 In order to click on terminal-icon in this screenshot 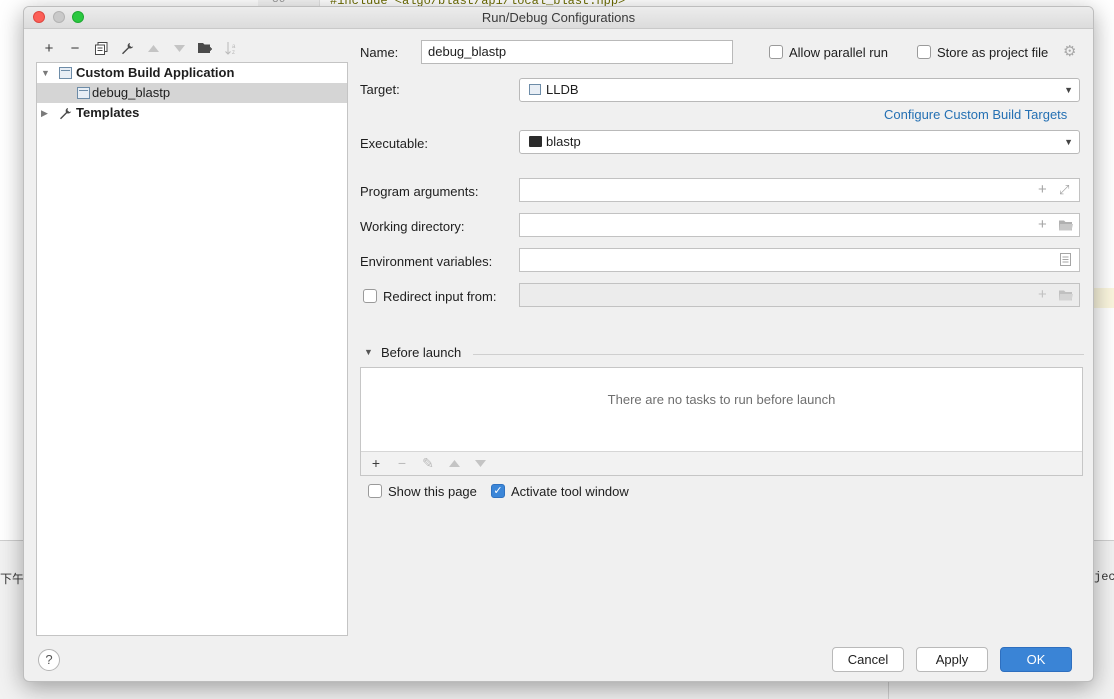, I will do `click(535, 141)`.